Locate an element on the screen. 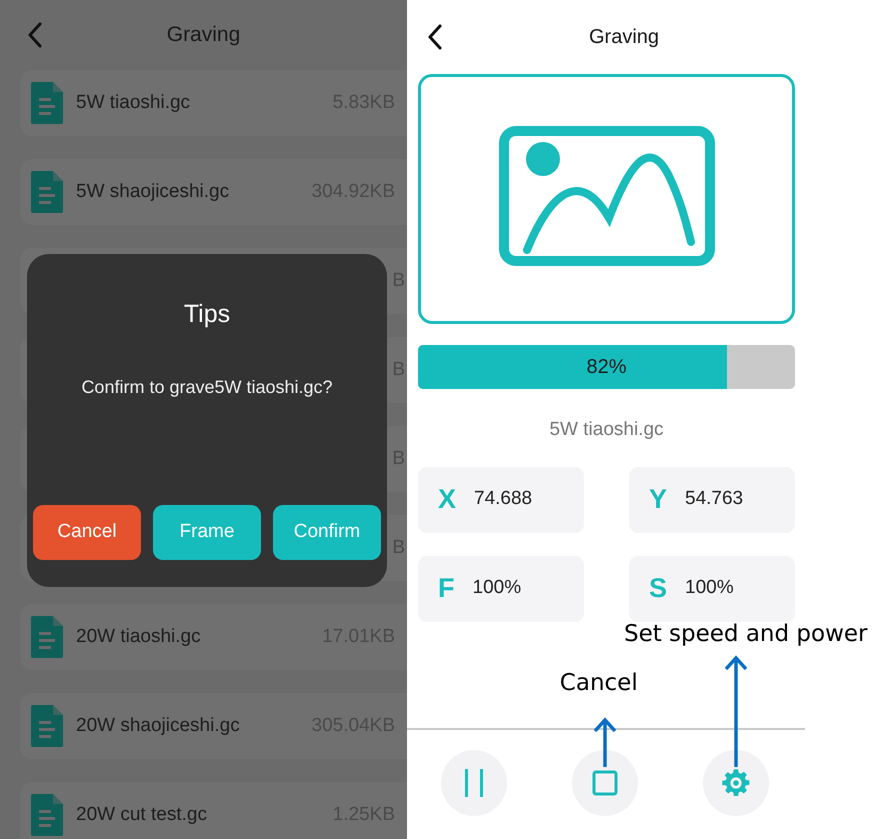 Image resolution: width=876 pixels, height=839 pixels. annotation-label: Set speed and power is located at coordinates (746, 634).